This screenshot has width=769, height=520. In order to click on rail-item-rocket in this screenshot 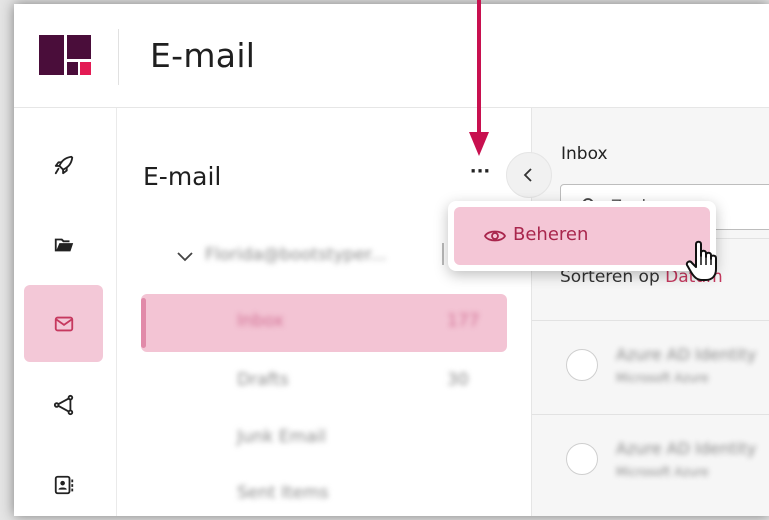, I will do `click(63, 164)`.